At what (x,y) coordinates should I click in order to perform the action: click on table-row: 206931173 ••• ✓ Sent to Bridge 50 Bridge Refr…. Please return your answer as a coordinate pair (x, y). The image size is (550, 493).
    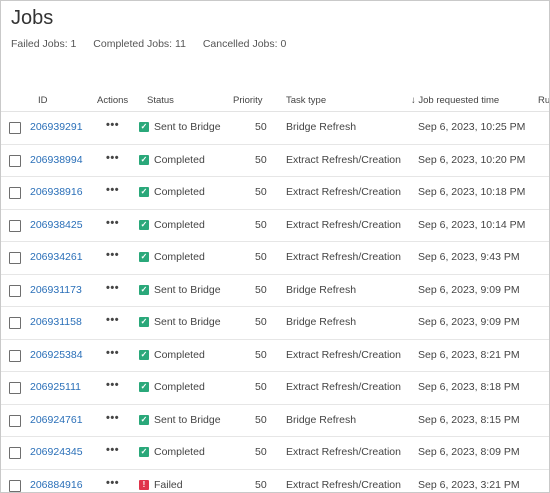
    Looking at the image, I should click on (275, 291).